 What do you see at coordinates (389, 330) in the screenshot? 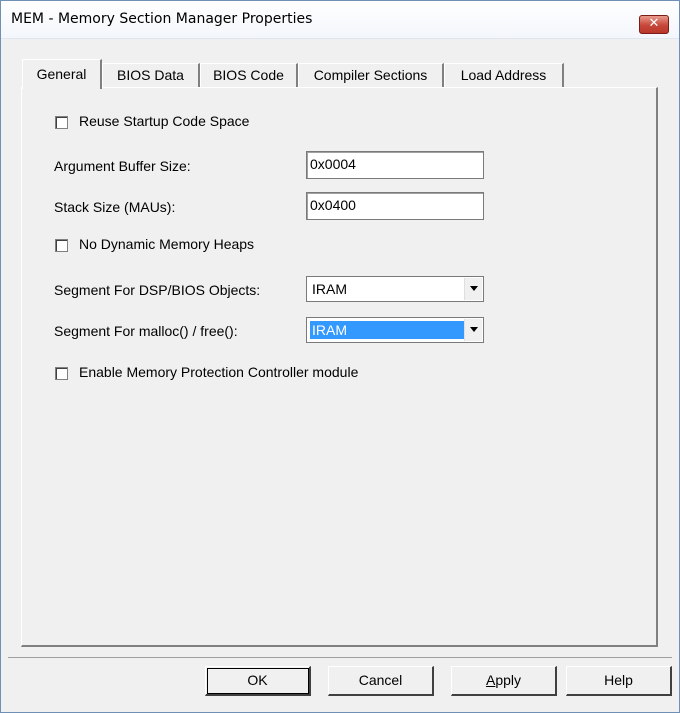
I see `segment-malloc-value: IRAM` at bounding box center [389, 330].